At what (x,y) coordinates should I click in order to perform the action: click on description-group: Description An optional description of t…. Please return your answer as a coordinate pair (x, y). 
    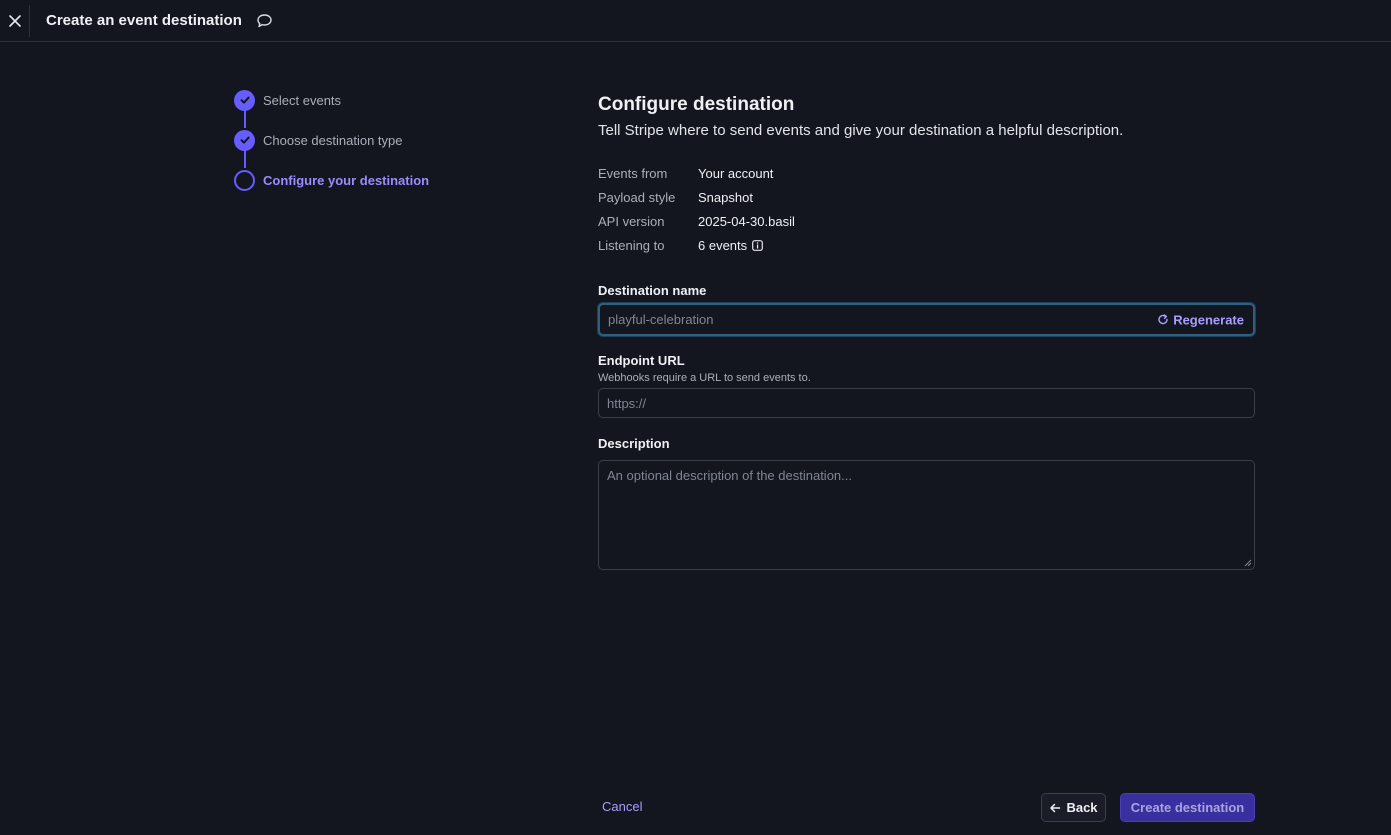
    Looking at the image, I should click on (926, 503).